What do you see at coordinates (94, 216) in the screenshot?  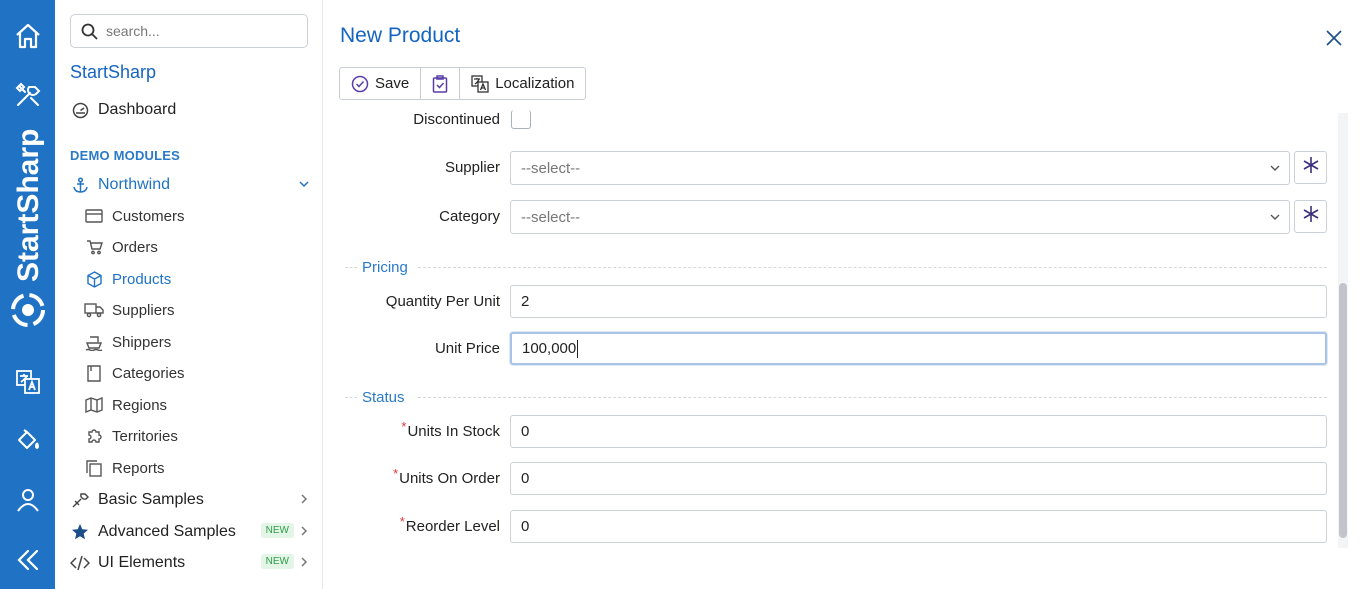 I see `card-icon` at bounding box center [94, 216].